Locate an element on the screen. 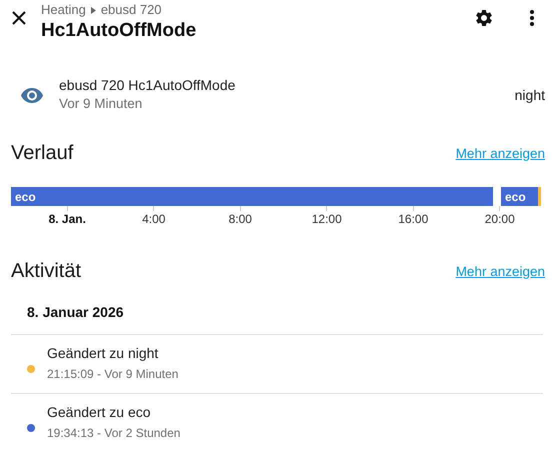  close-icon is located at coordinates (19, 18).